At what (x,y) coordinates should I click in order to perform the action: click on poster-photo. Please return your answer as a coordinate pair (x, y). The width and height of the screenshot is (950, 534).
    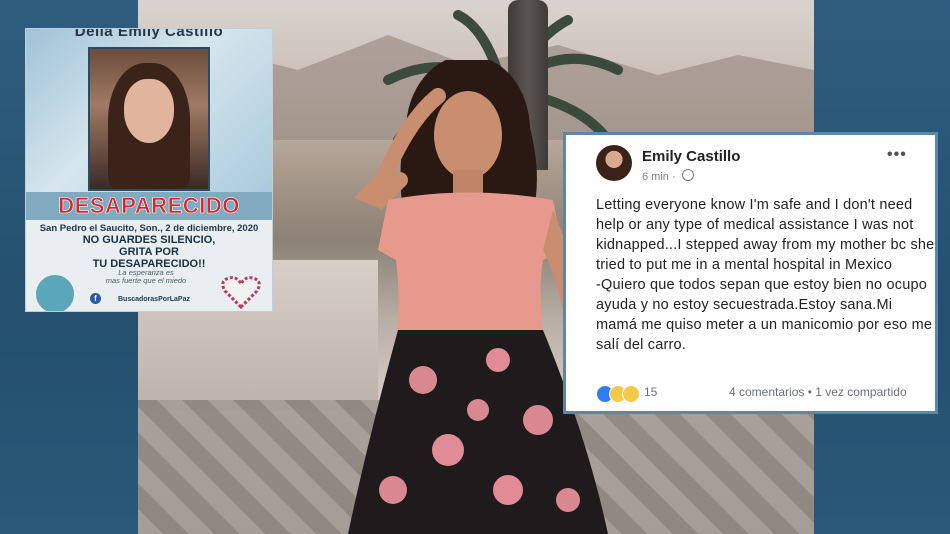
    Looking at the image, I should click on (149, 119).